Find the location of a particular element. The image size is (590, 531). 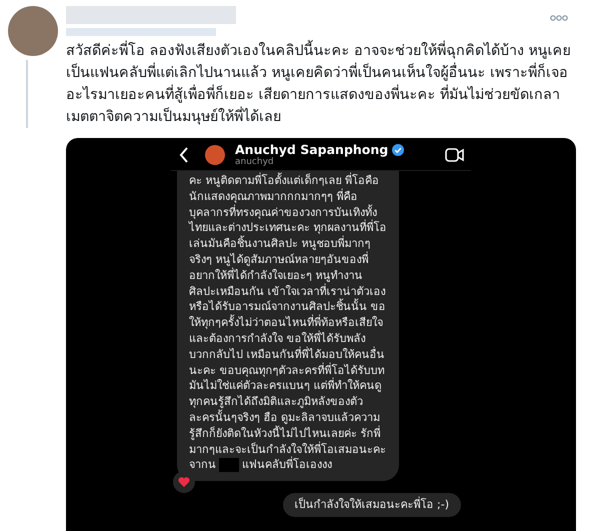

message-text: อยากให้พี่ได้กำลังใจเยอะๆ หนูทำงาน is located at coordinates (276, 276).